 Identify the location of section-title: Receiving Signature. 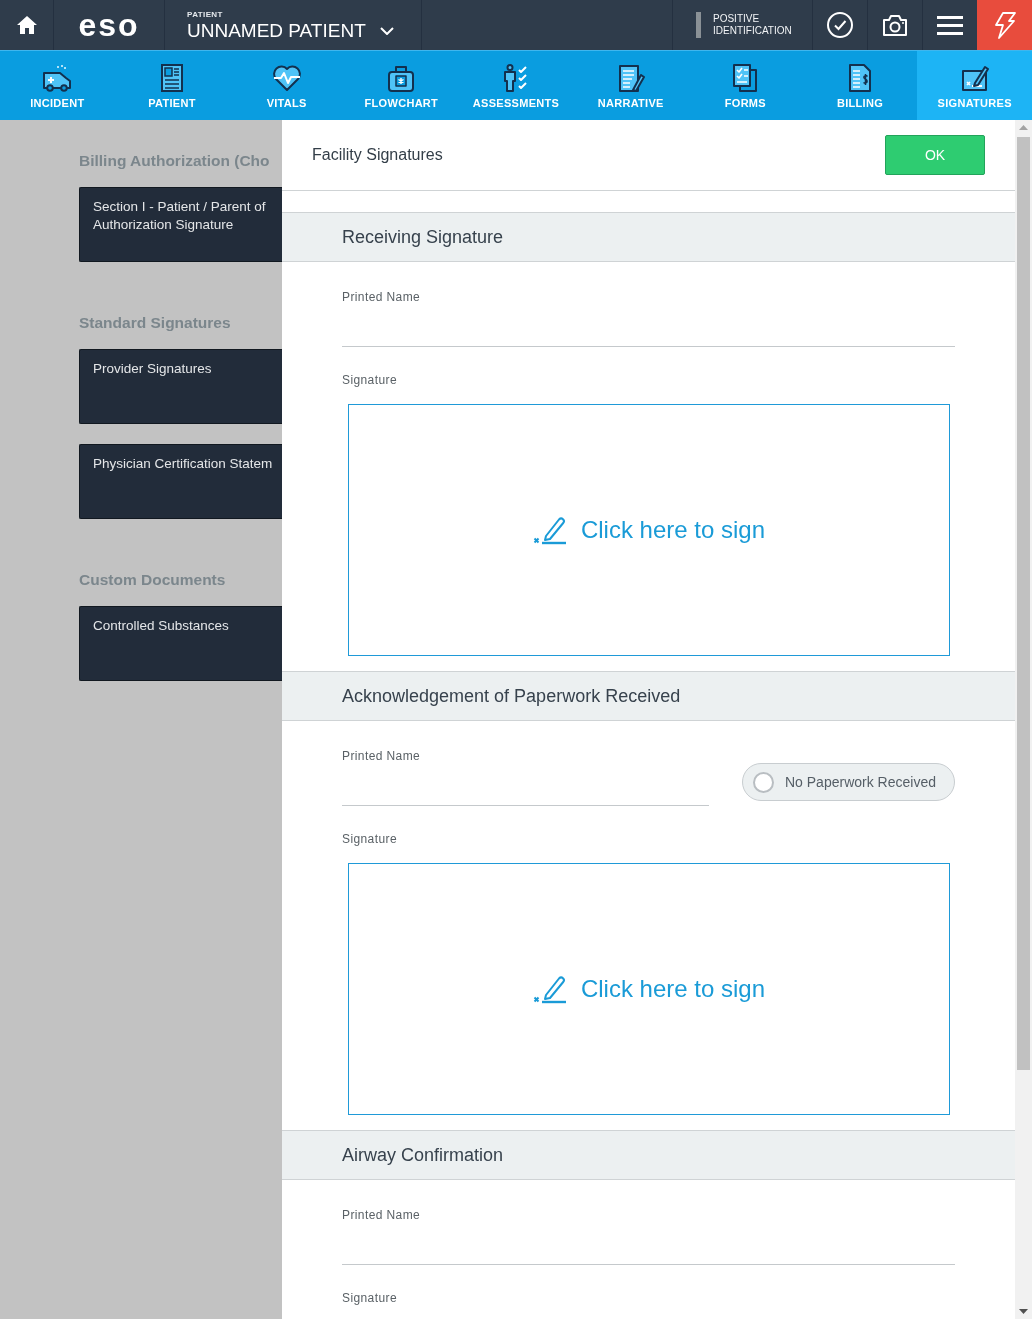
(423, 237).